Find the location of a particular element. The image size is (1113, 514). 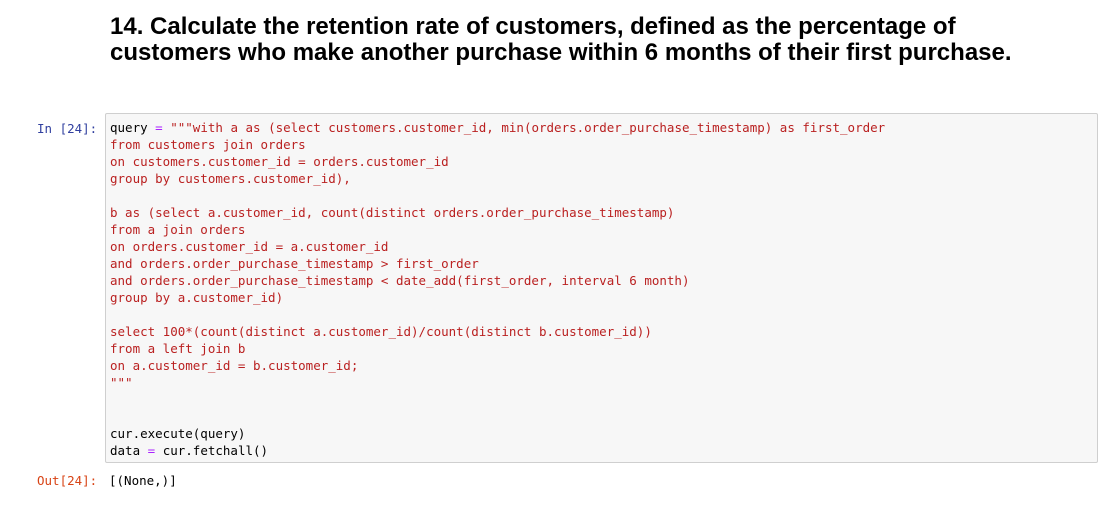

code-line-19: cur.execute(query) is located at coordinates (178, 433).